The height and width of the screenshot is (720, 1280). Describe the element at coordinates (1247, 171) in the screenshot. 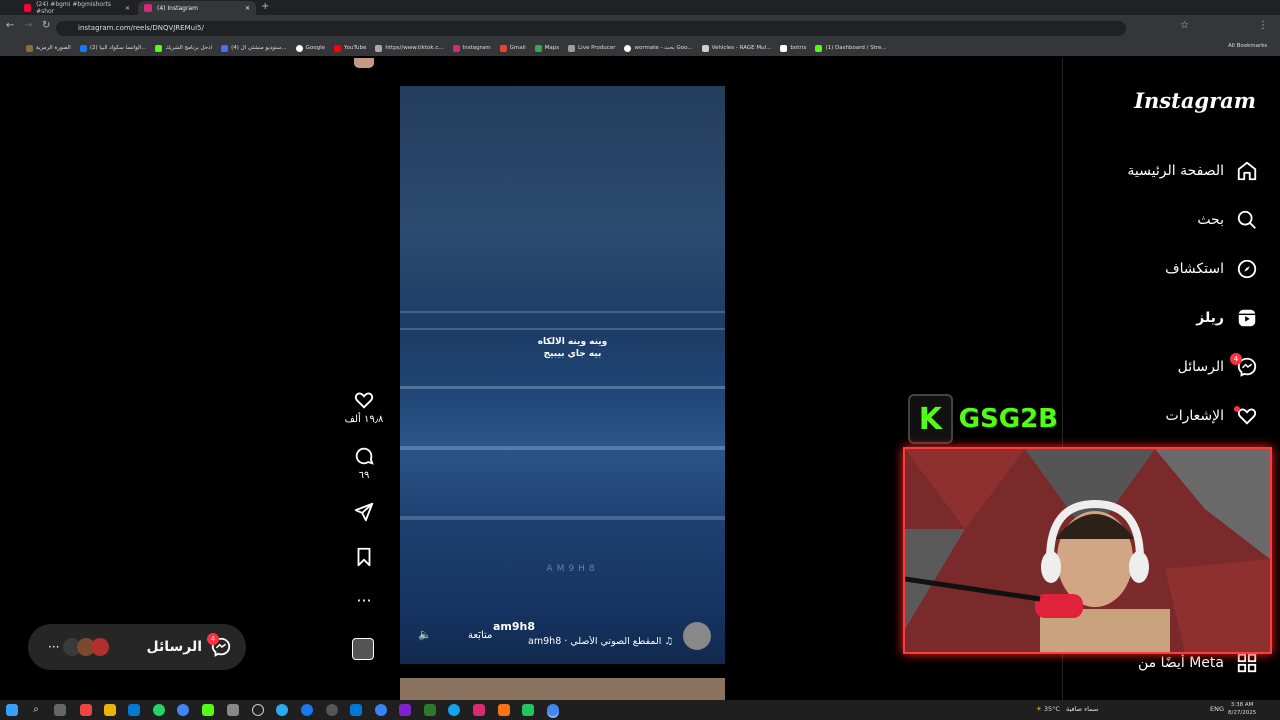

I see `home-icon` at that location.